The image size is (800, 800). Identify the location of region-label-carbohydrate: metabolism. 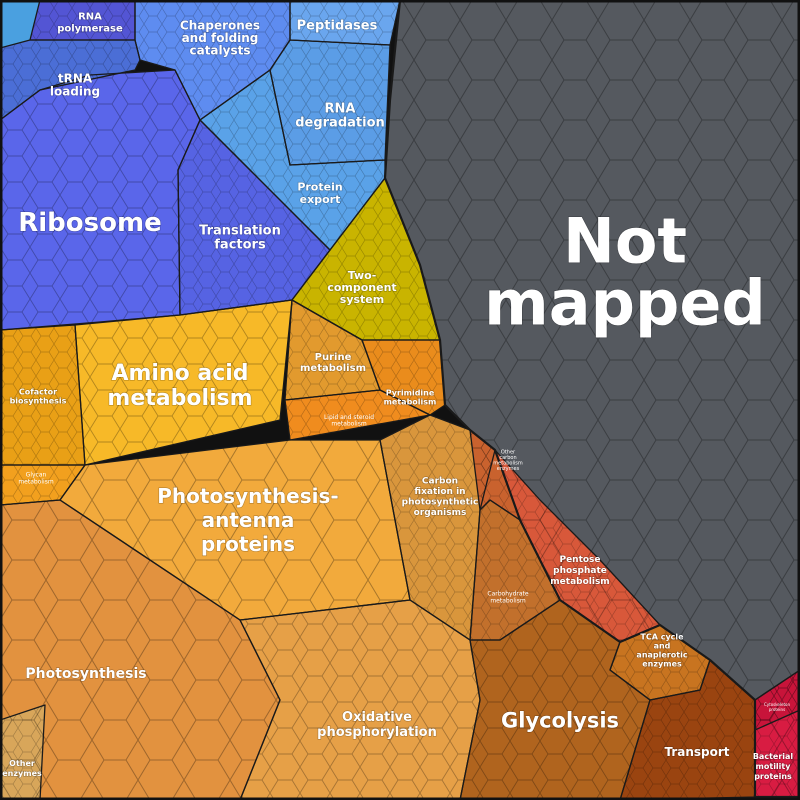
(508, 601).